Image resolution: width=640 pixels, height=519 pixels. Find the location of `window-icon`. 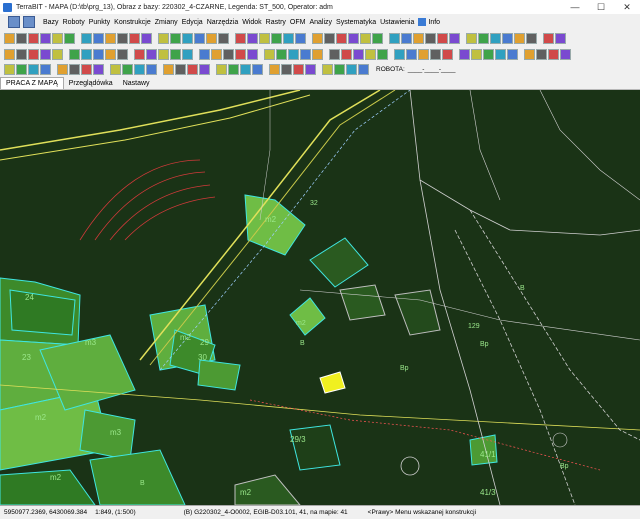

window-icon is located at coordinates (29, 22).